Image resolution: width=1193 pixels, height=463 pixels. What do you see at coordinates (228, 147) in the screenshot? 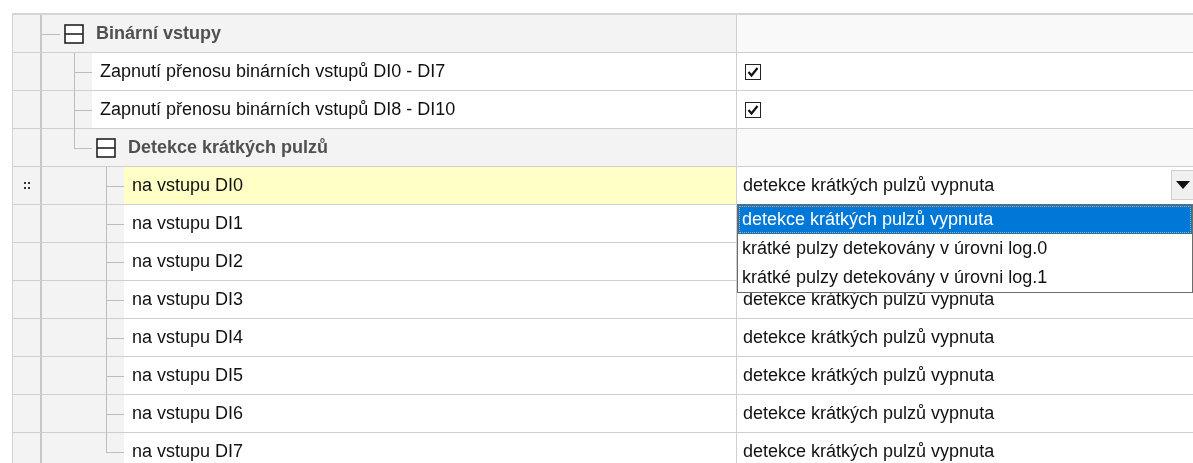
I see `group-label: Detekce krátkých pulzů` at bounding box center [228, 147].